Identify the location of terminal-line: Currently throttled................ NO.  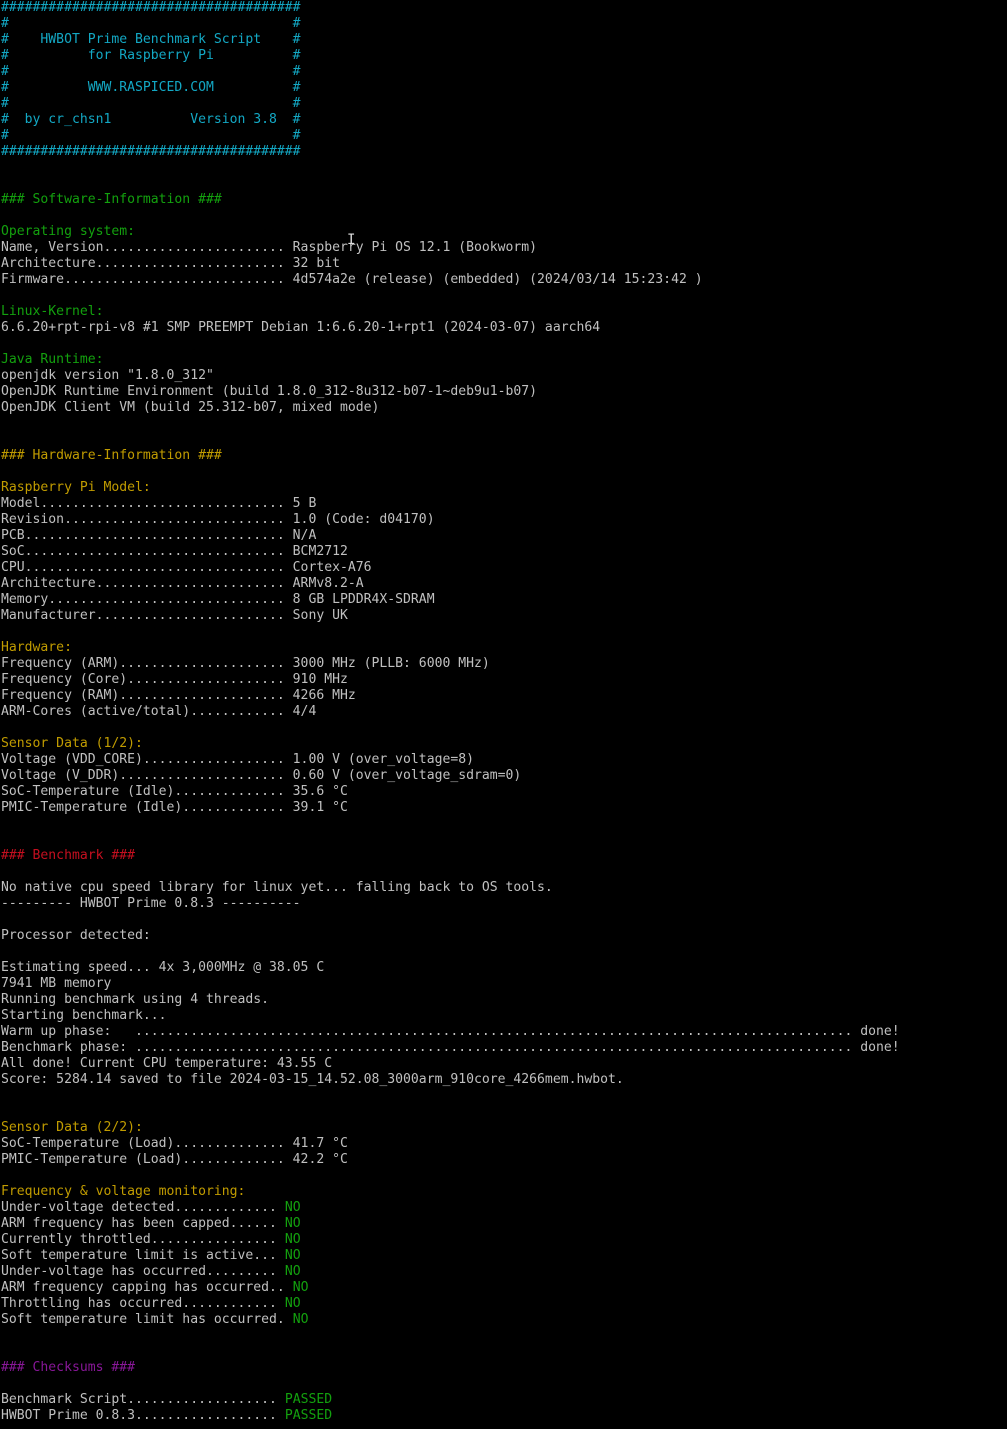
(503, 1240).